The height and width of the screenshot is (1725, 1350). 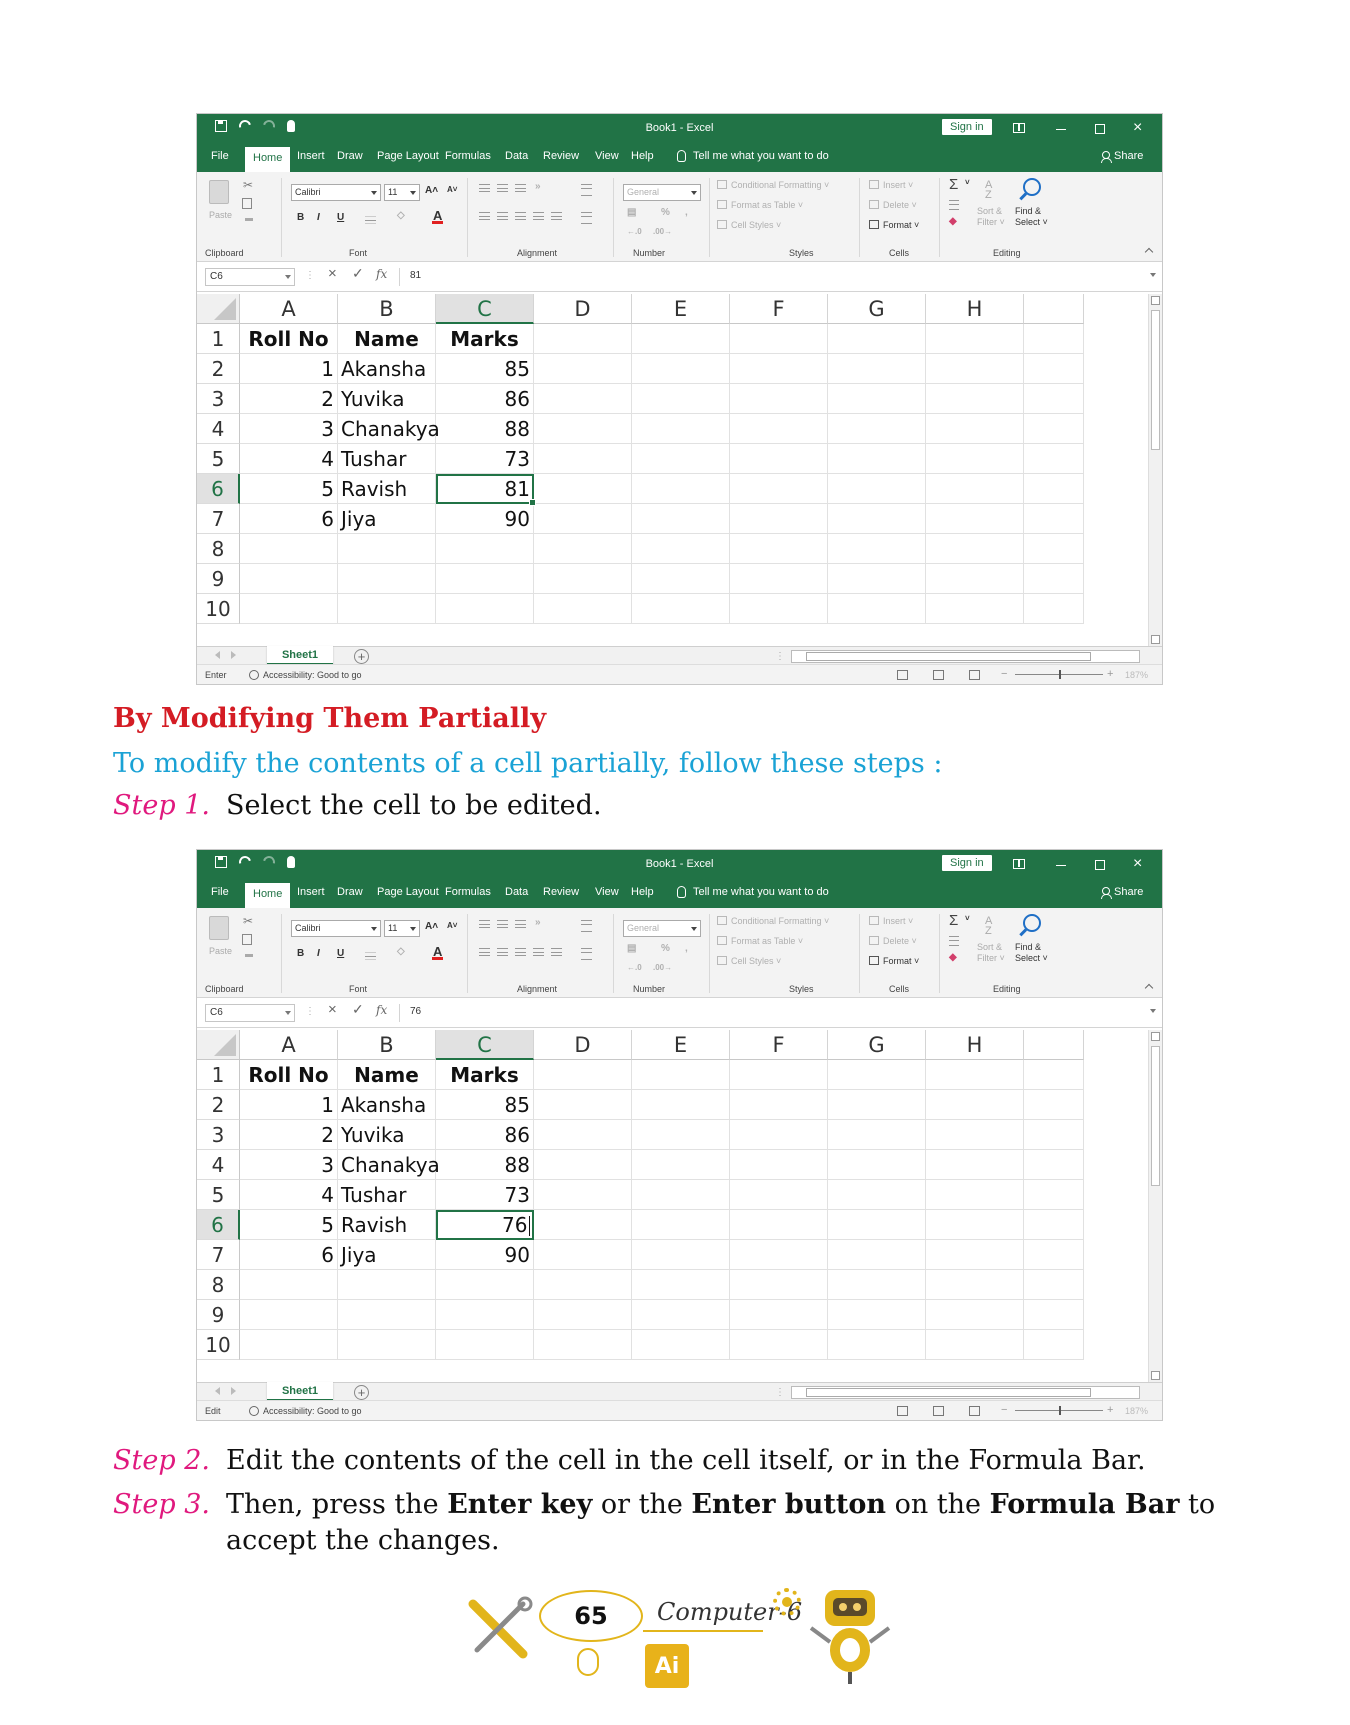 What do you see at coordinates (468, 156) in the screenshot?
I see `tab-formulas: Formulas` at bounding box center [468, 156].